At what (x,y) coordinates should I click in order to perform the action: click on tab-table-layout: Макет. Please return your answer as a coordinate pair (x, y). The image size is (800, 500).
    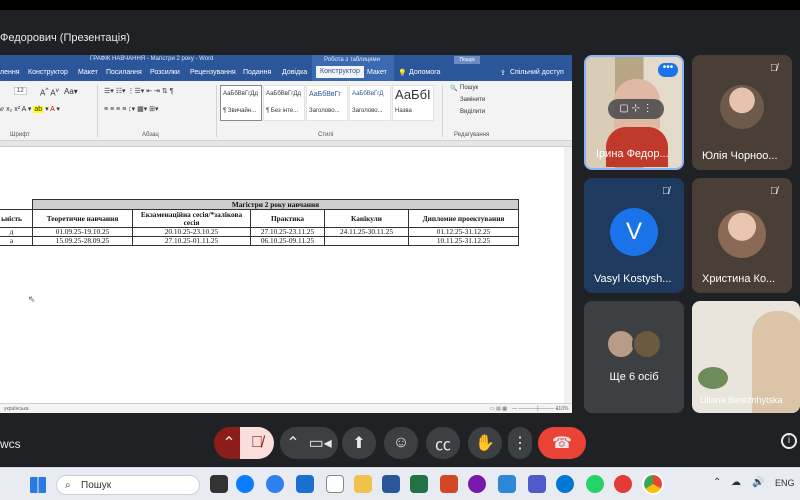
    Looking at the image, I should click on (377, 72).